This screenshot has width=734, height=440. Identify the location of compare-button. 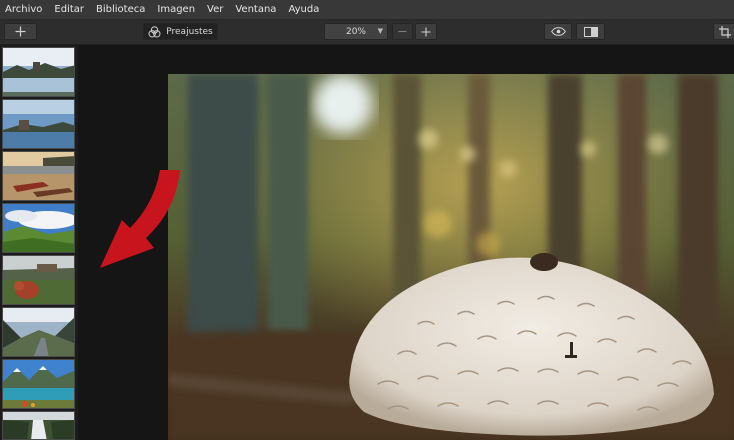
(590, 31).